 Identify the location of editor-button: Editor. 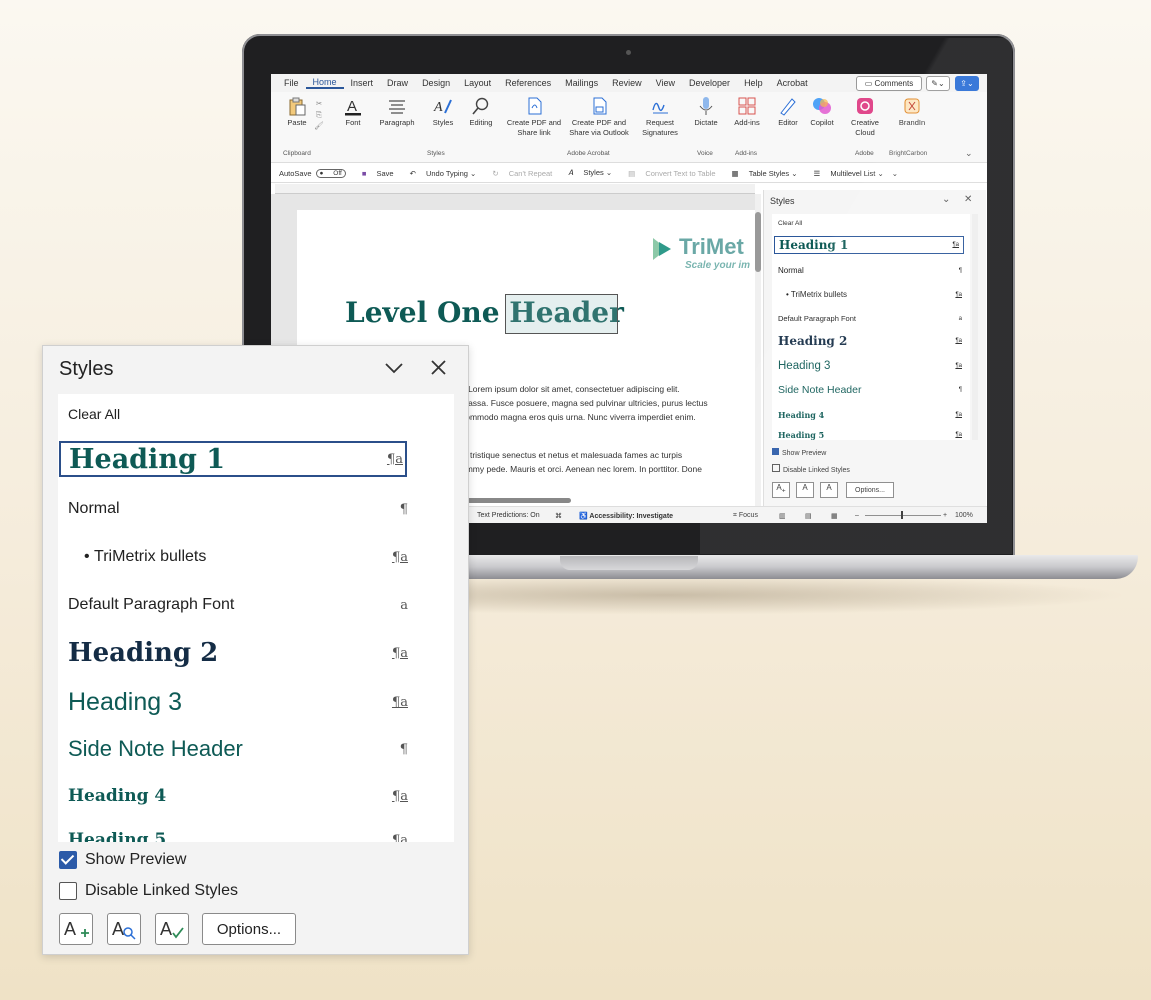
(788, 112).